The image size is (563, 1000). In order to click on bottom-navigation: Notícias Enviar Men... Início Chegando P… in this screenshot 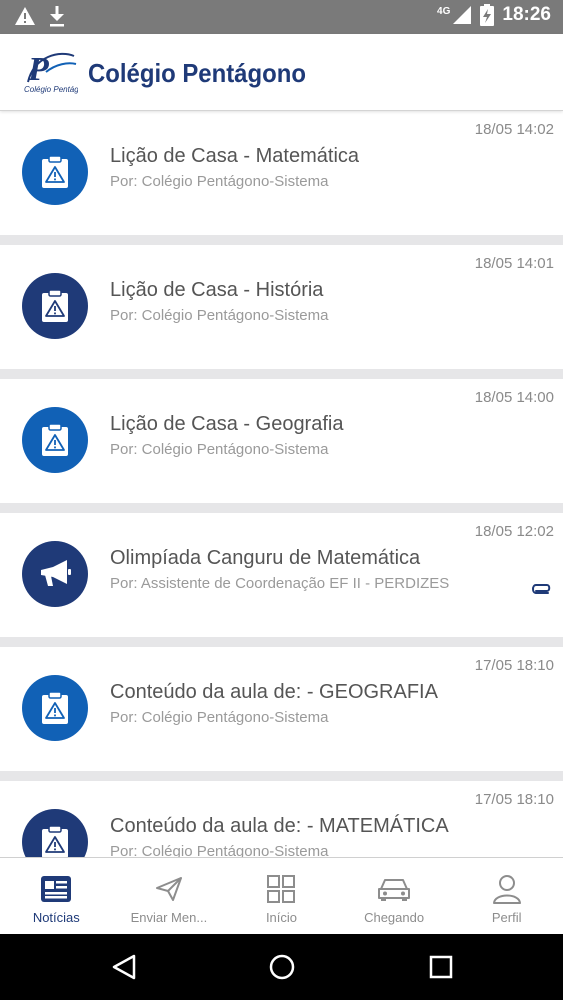, I will do `click(281, 895)`.